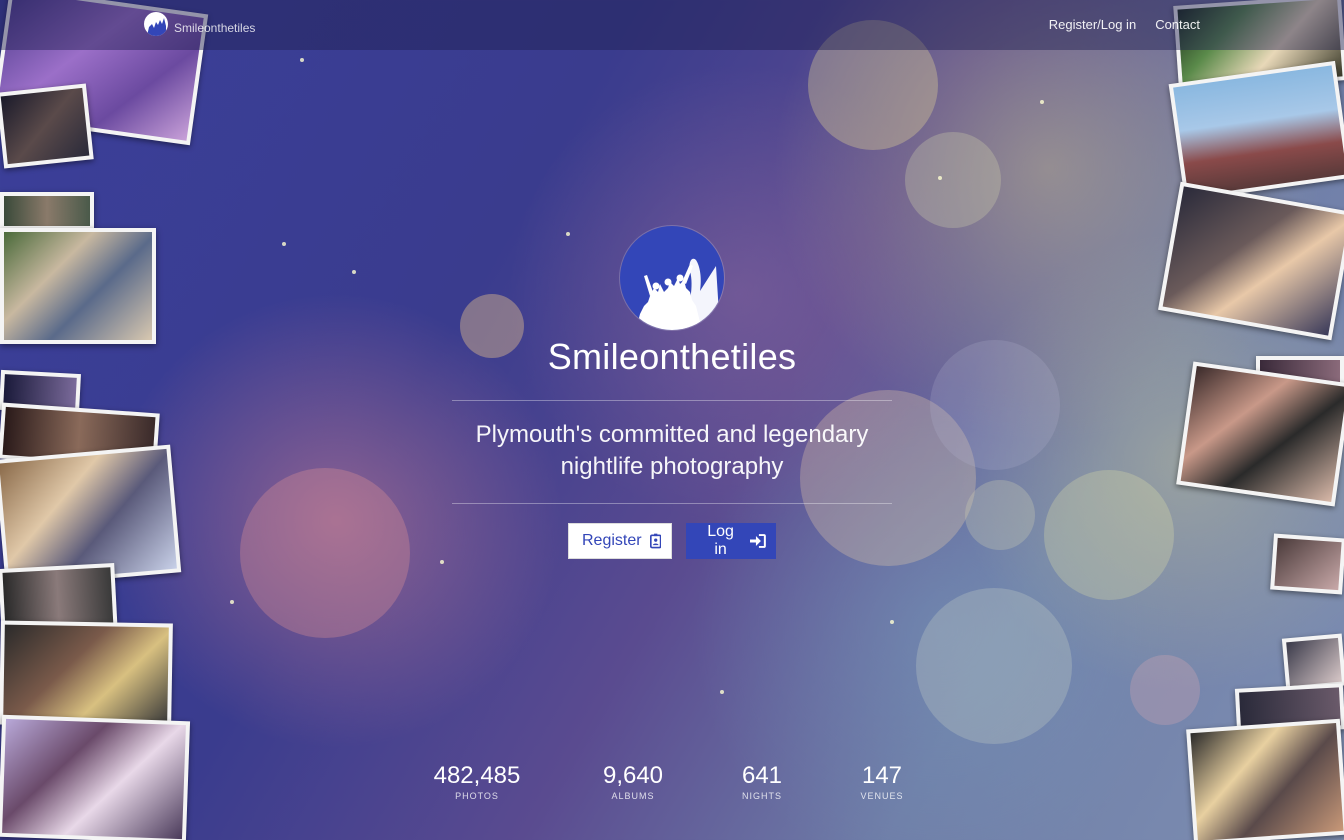 The image size is (1344, 840). I want to click on stat-label: NIGHTS, so click(761, 796).